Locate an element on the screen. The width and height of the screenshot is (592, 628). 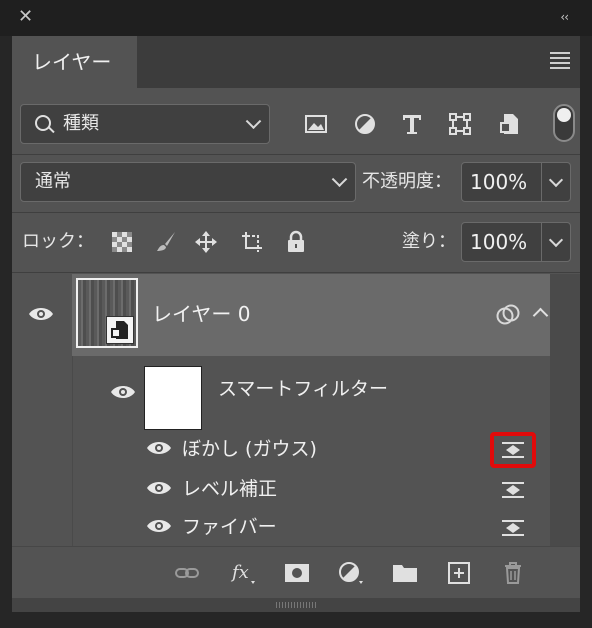
collapse-filters-caret-icon is located at coordinates (540, 315).